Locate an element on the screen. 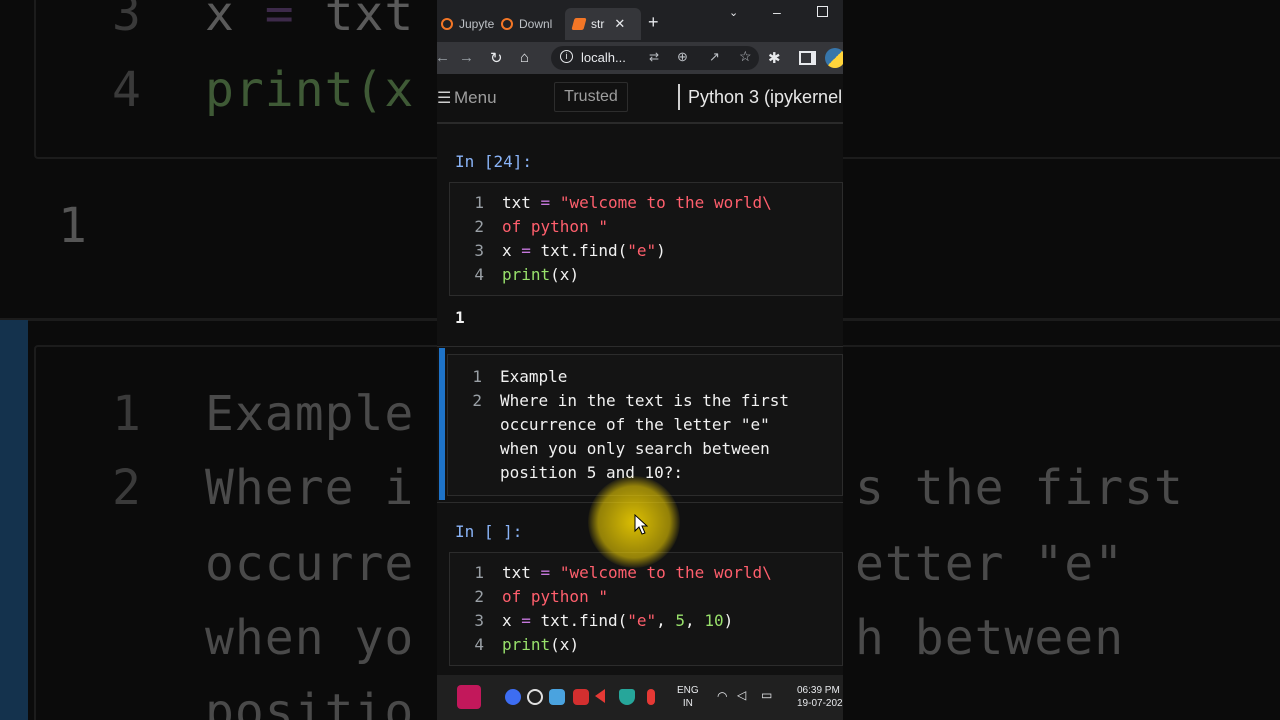  jupyter-toolbar: ☰ Menu Trusted Python 3 (ipykernel is located at coordinates (640, 99).